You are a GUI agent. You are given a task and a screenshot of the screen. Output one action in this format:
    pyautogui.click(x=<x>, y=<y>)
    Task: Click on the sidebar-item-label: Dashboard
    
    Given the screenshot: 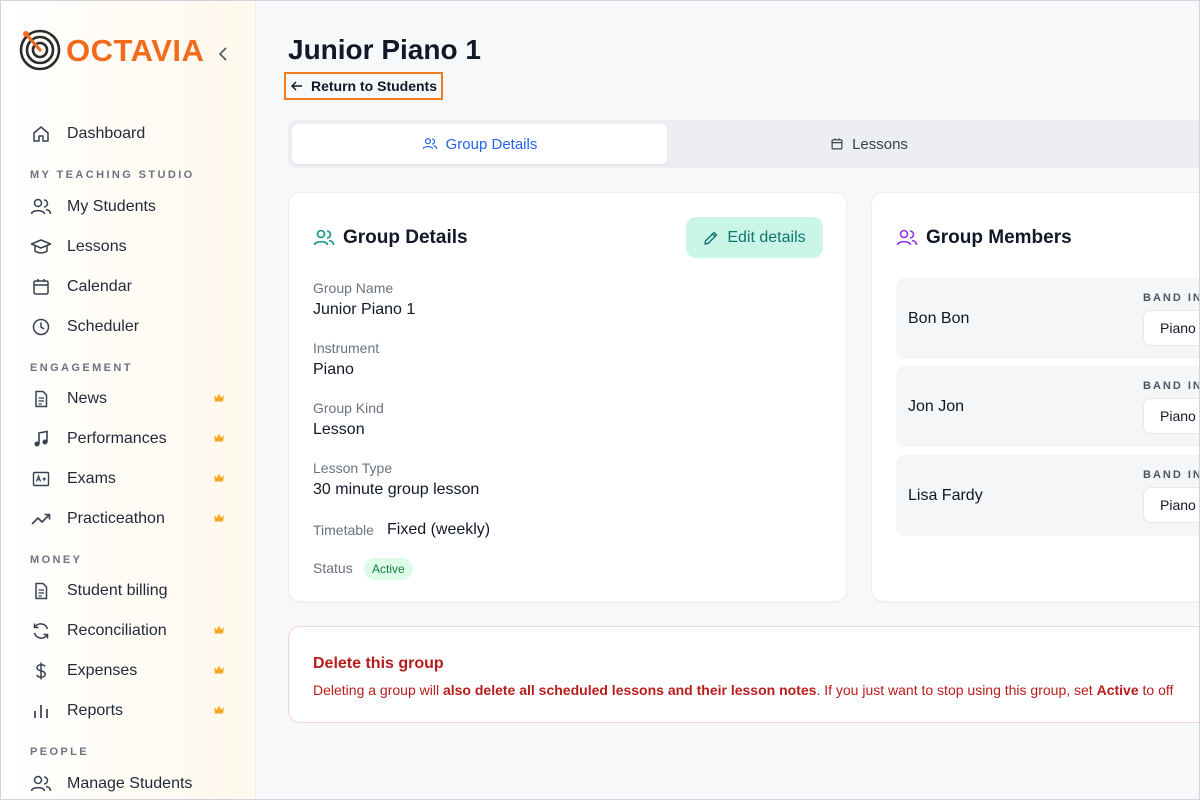 What is the action you would take?
    pyautogui.click(x=106, y=133)
    